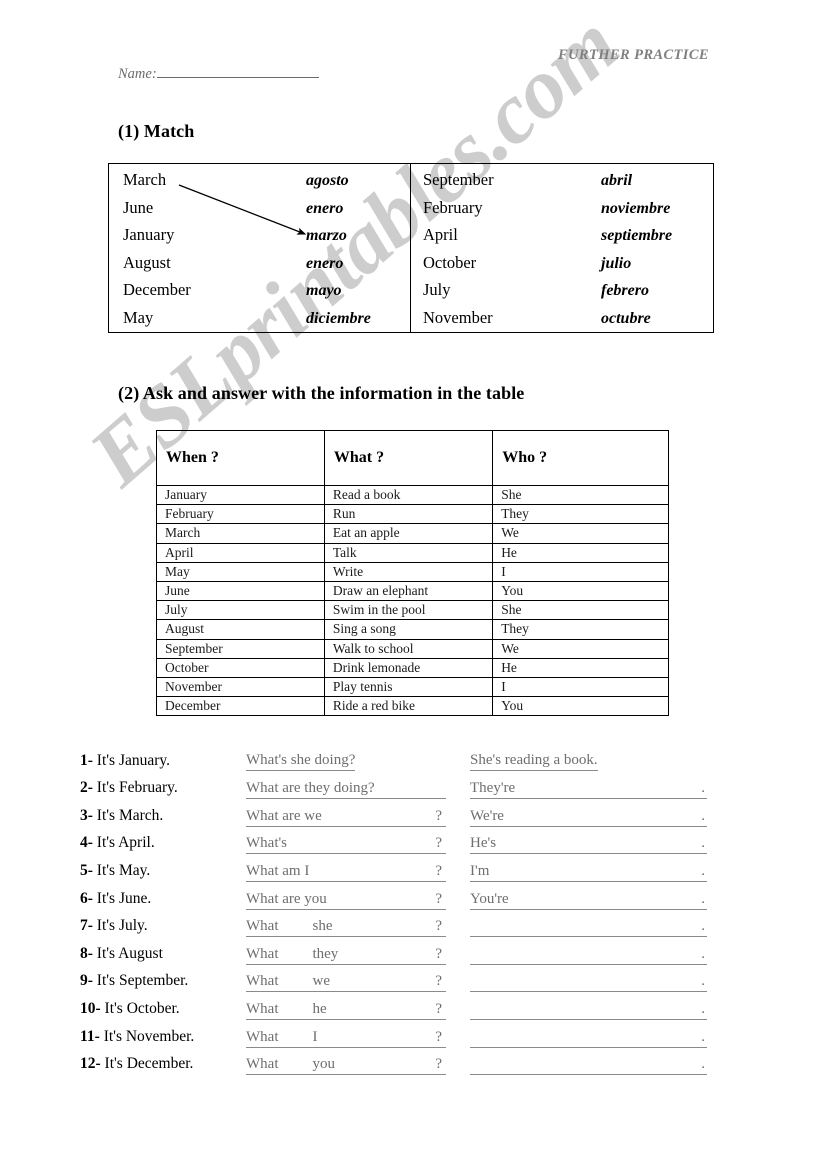 This screenshot has height=1169, width=821. Describe the element at coordinates (588, 872) in the screenshot. I see `answer-blank: I'm.` at that location.